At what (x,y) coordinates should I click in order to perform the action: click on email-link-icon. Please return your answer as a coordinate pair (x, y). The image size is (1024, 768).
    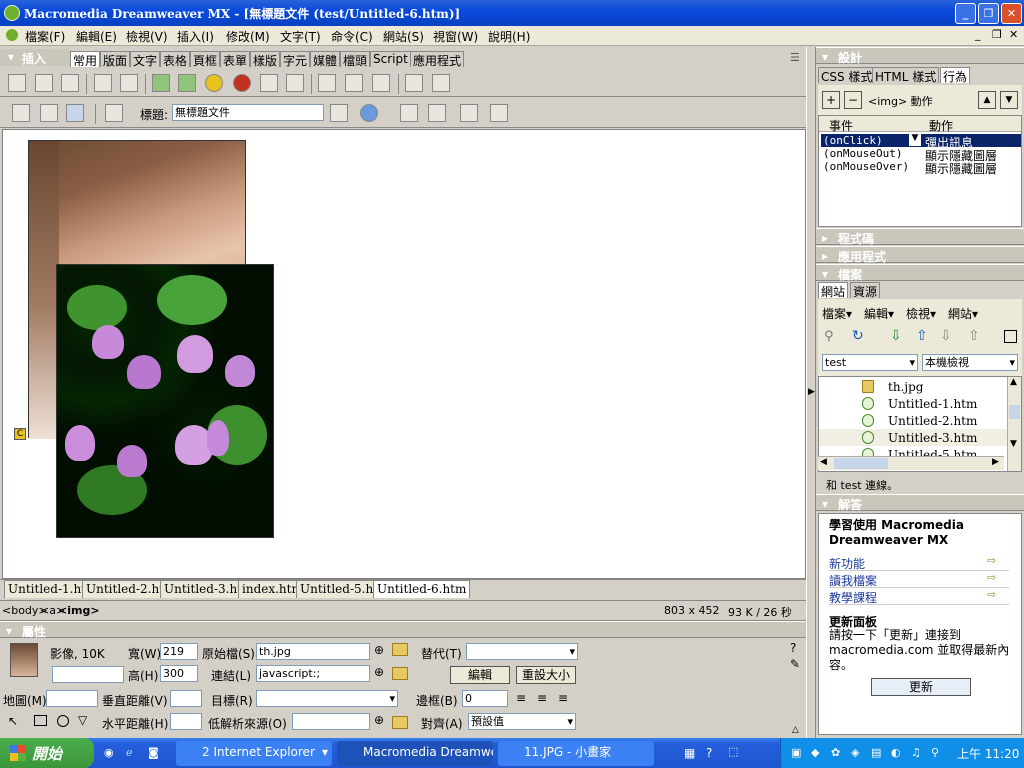
    Looking at the image, I should click on (44, 83).